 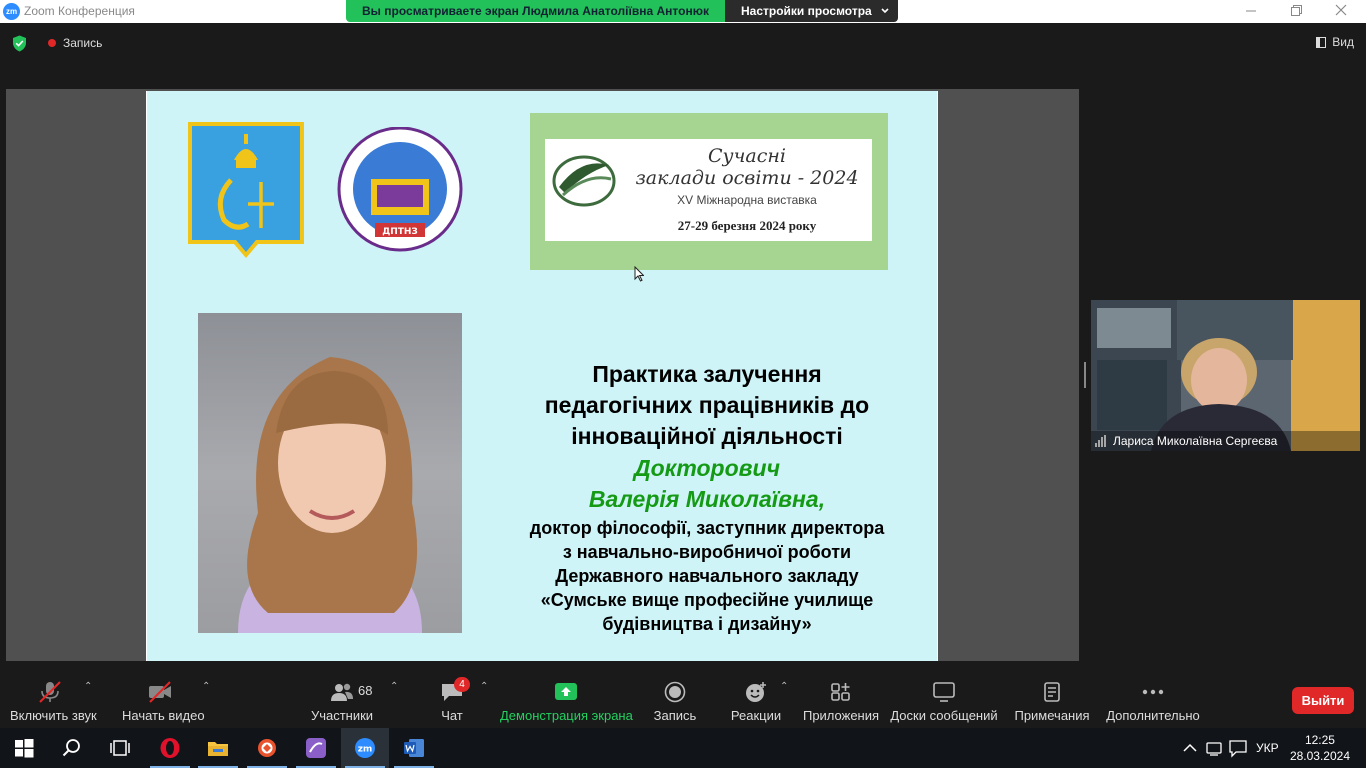 What do you see at coordinates (944, 715) in the screenshot?
I see `whiteboards-label: Доски сообщений` at bounding box center [944, 715].